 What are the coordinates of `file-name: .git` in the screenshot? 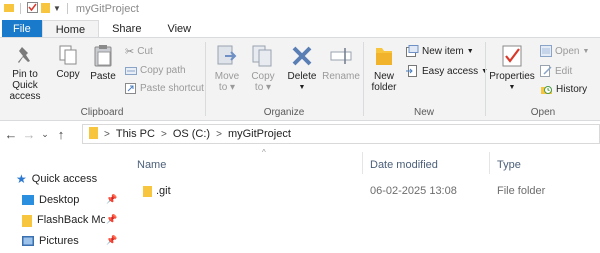 It's located at (163, 191).